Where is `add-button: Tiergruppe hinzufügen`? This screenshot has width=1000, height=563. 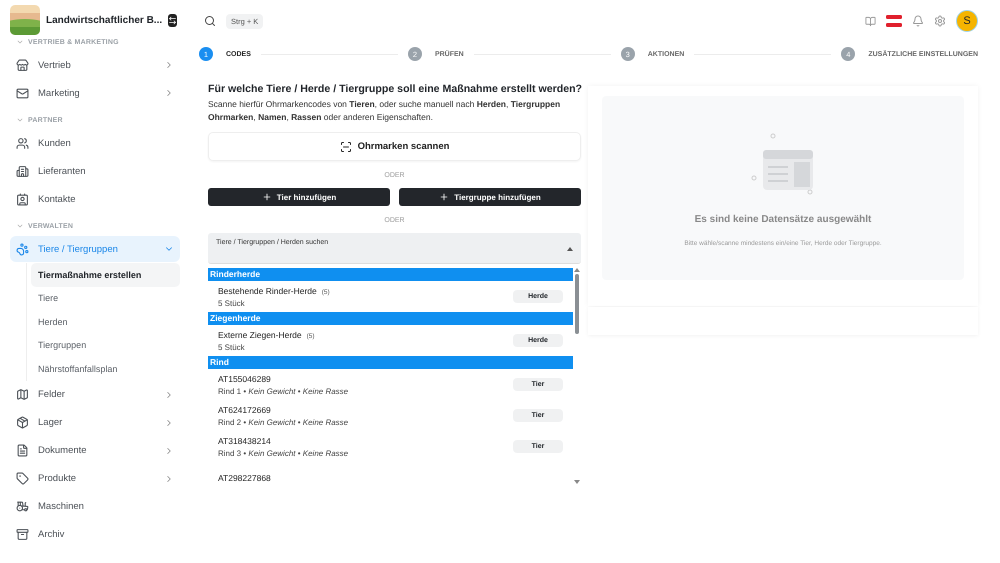
add-button: Tiergruppe hinzufügen is located at coordinates (490, 197).